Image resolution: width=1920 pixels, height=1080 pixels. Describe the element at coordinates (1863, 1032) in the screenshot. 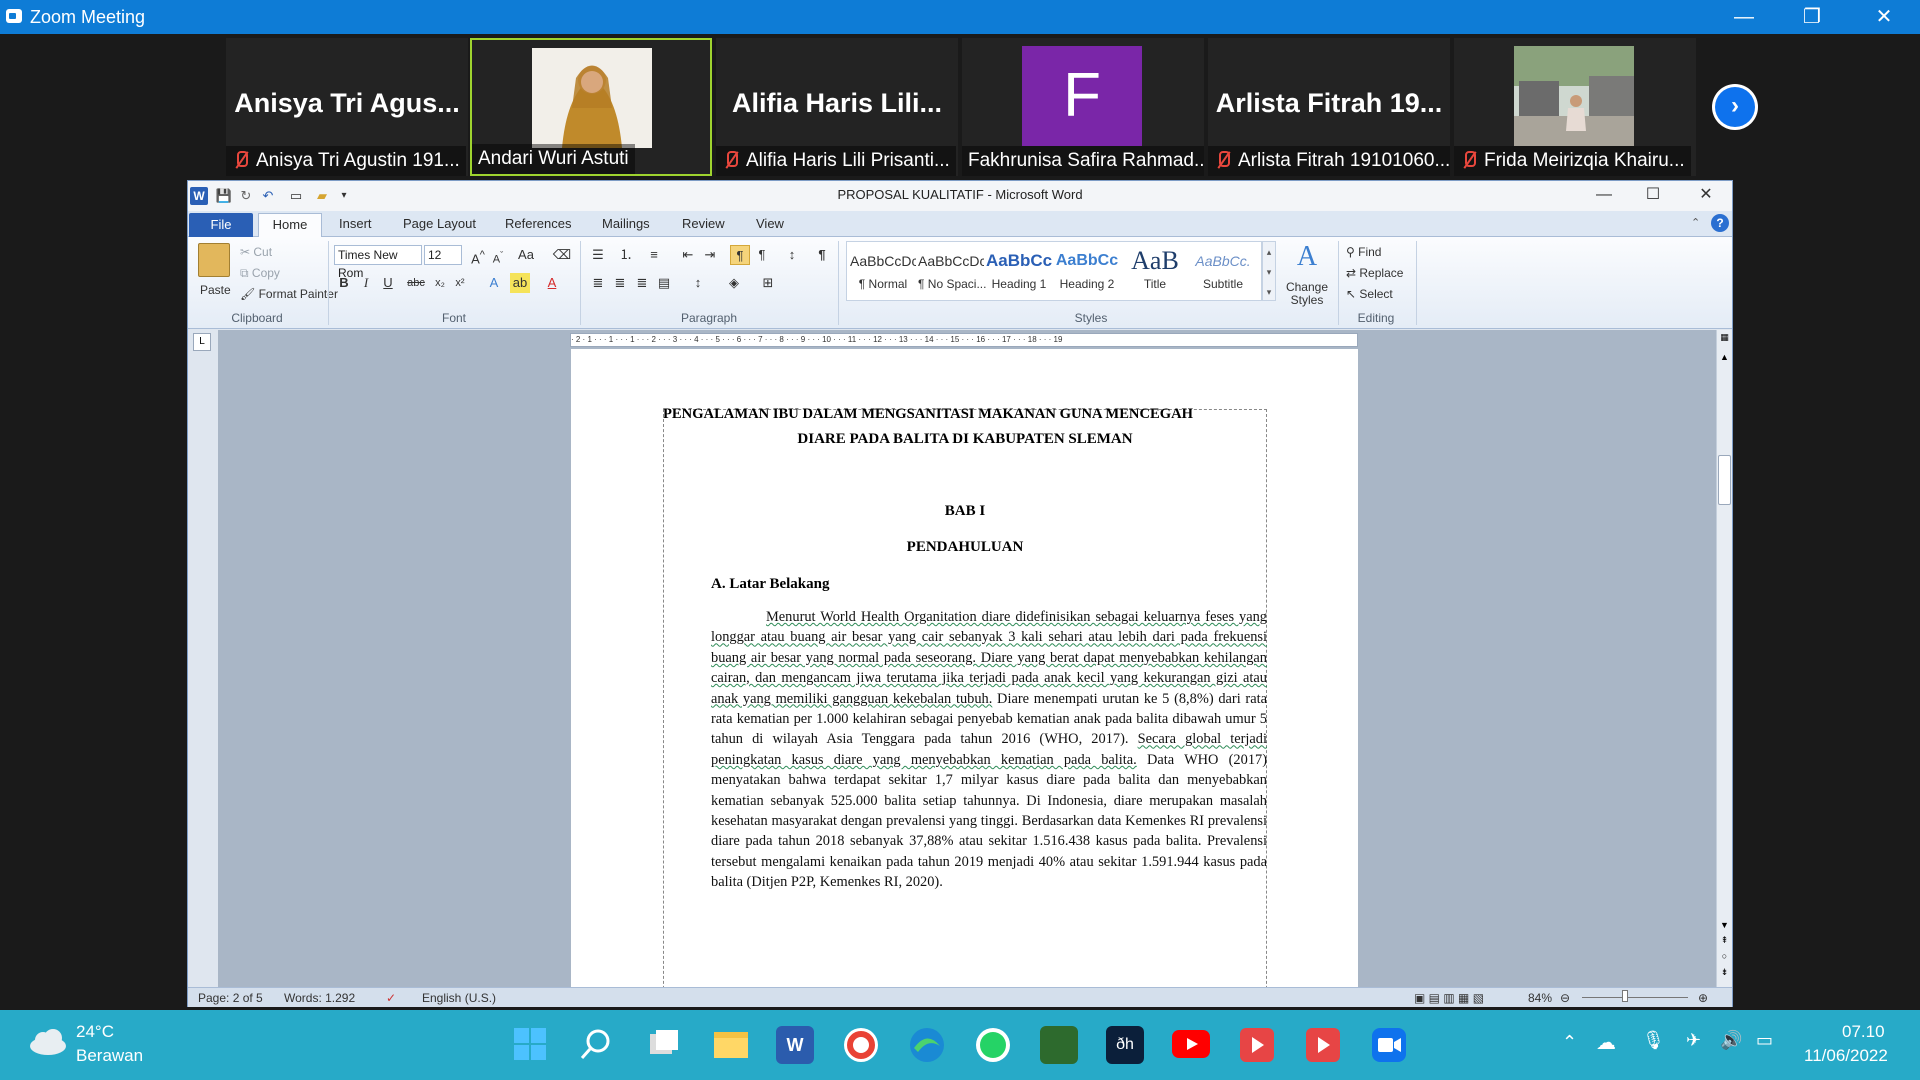

I see `clock-time: 07.10` at that location.